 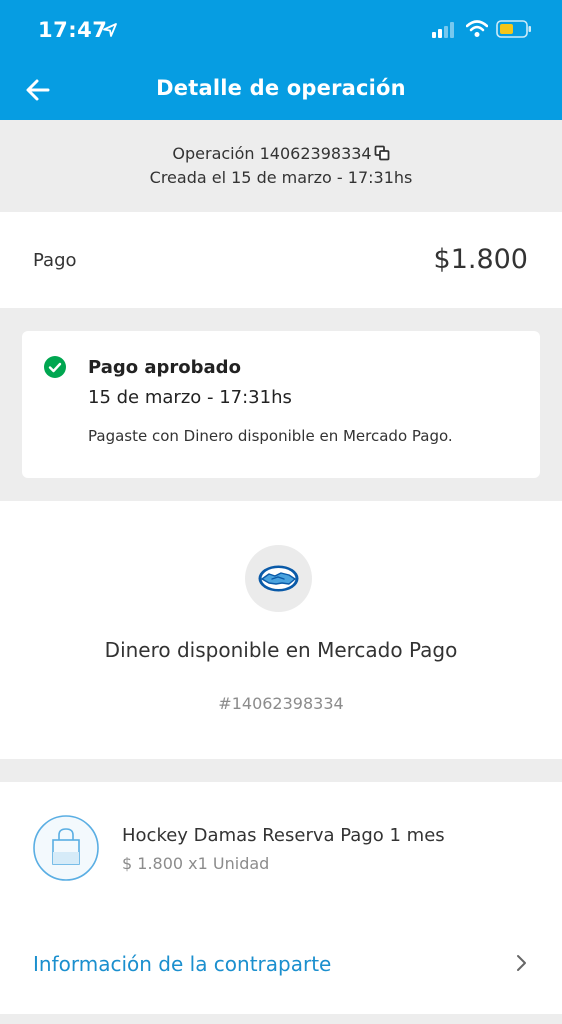 I want to click on page-title: Detalle de operación, so click(x=281, y=88).